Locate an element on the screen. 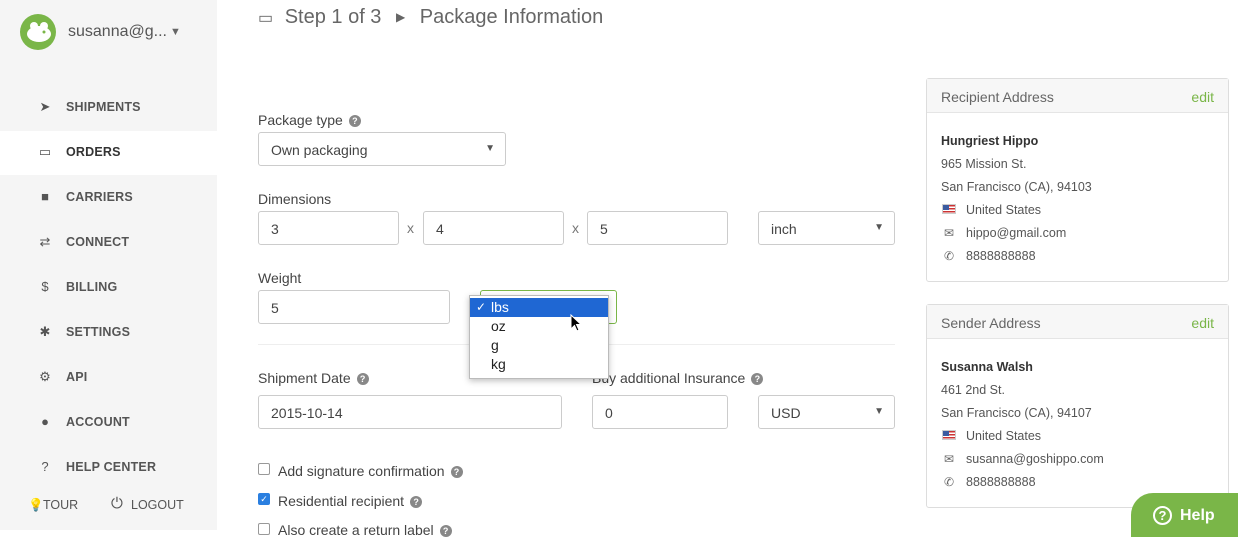 The height and width of the screenshot is (538, 1238). option-oz: oz is located at coordinates (539, 326).